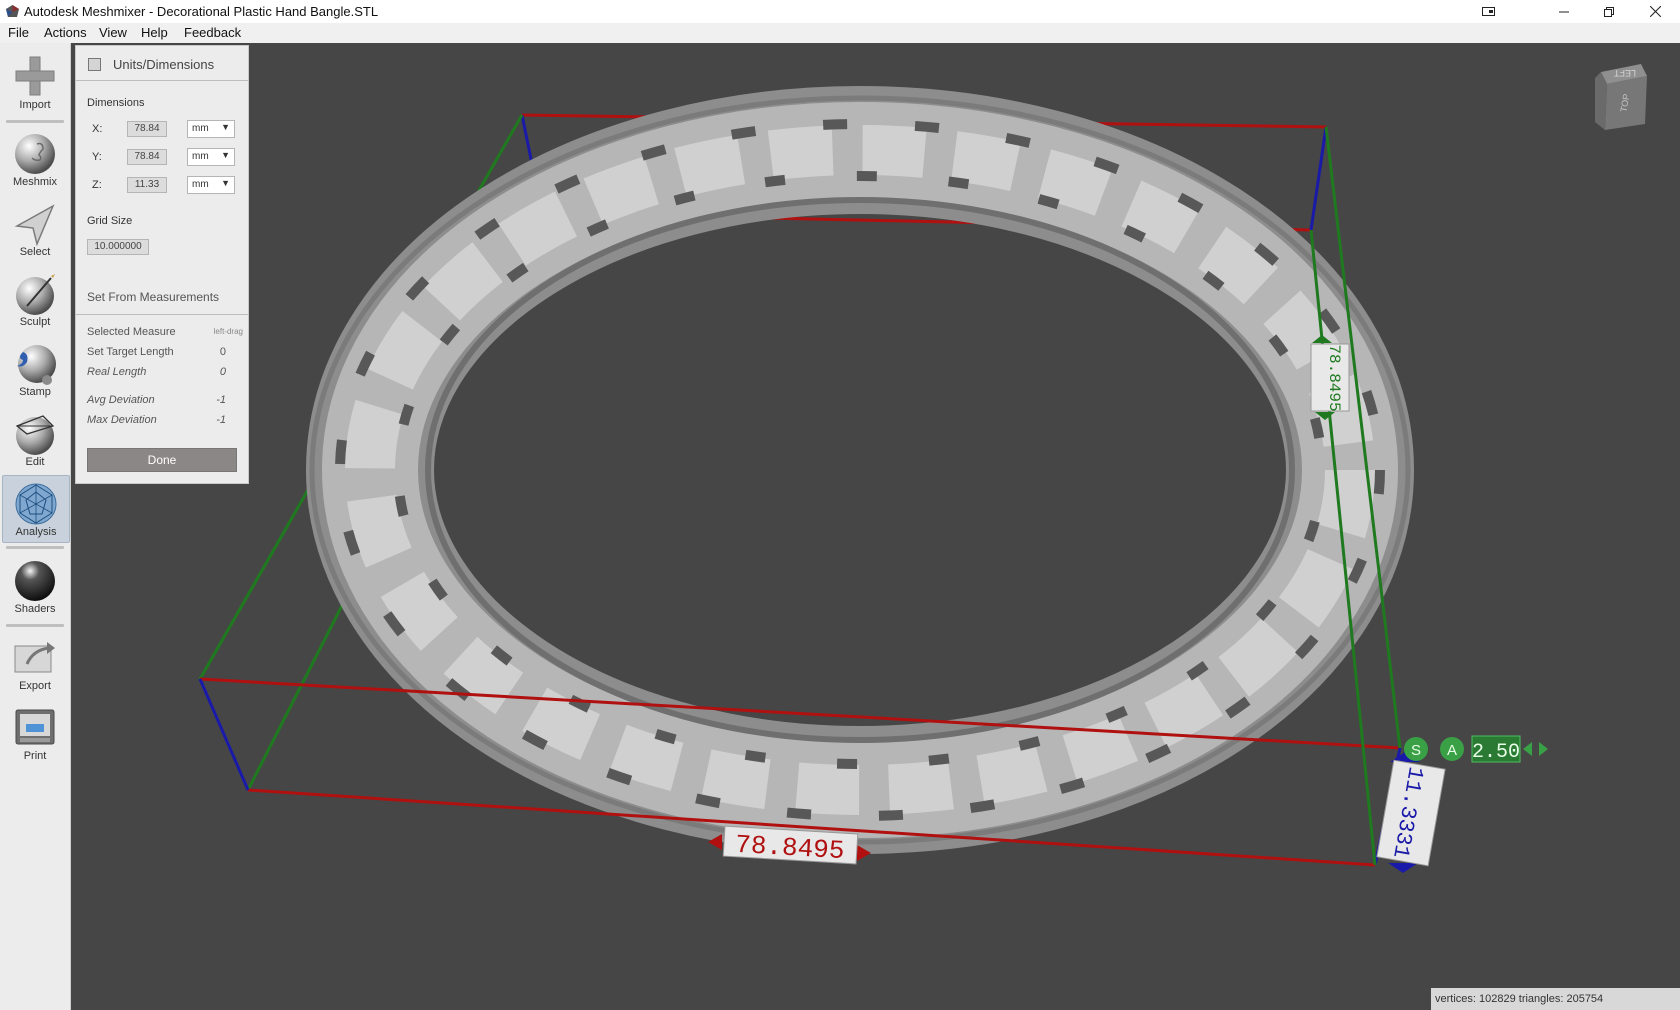 This screenshot has width=1680, height=1010. What do you see at coordinates (221, 420) in the screenshot?
I see `max-deviation-value: -1` at bounding box center [221, 420].